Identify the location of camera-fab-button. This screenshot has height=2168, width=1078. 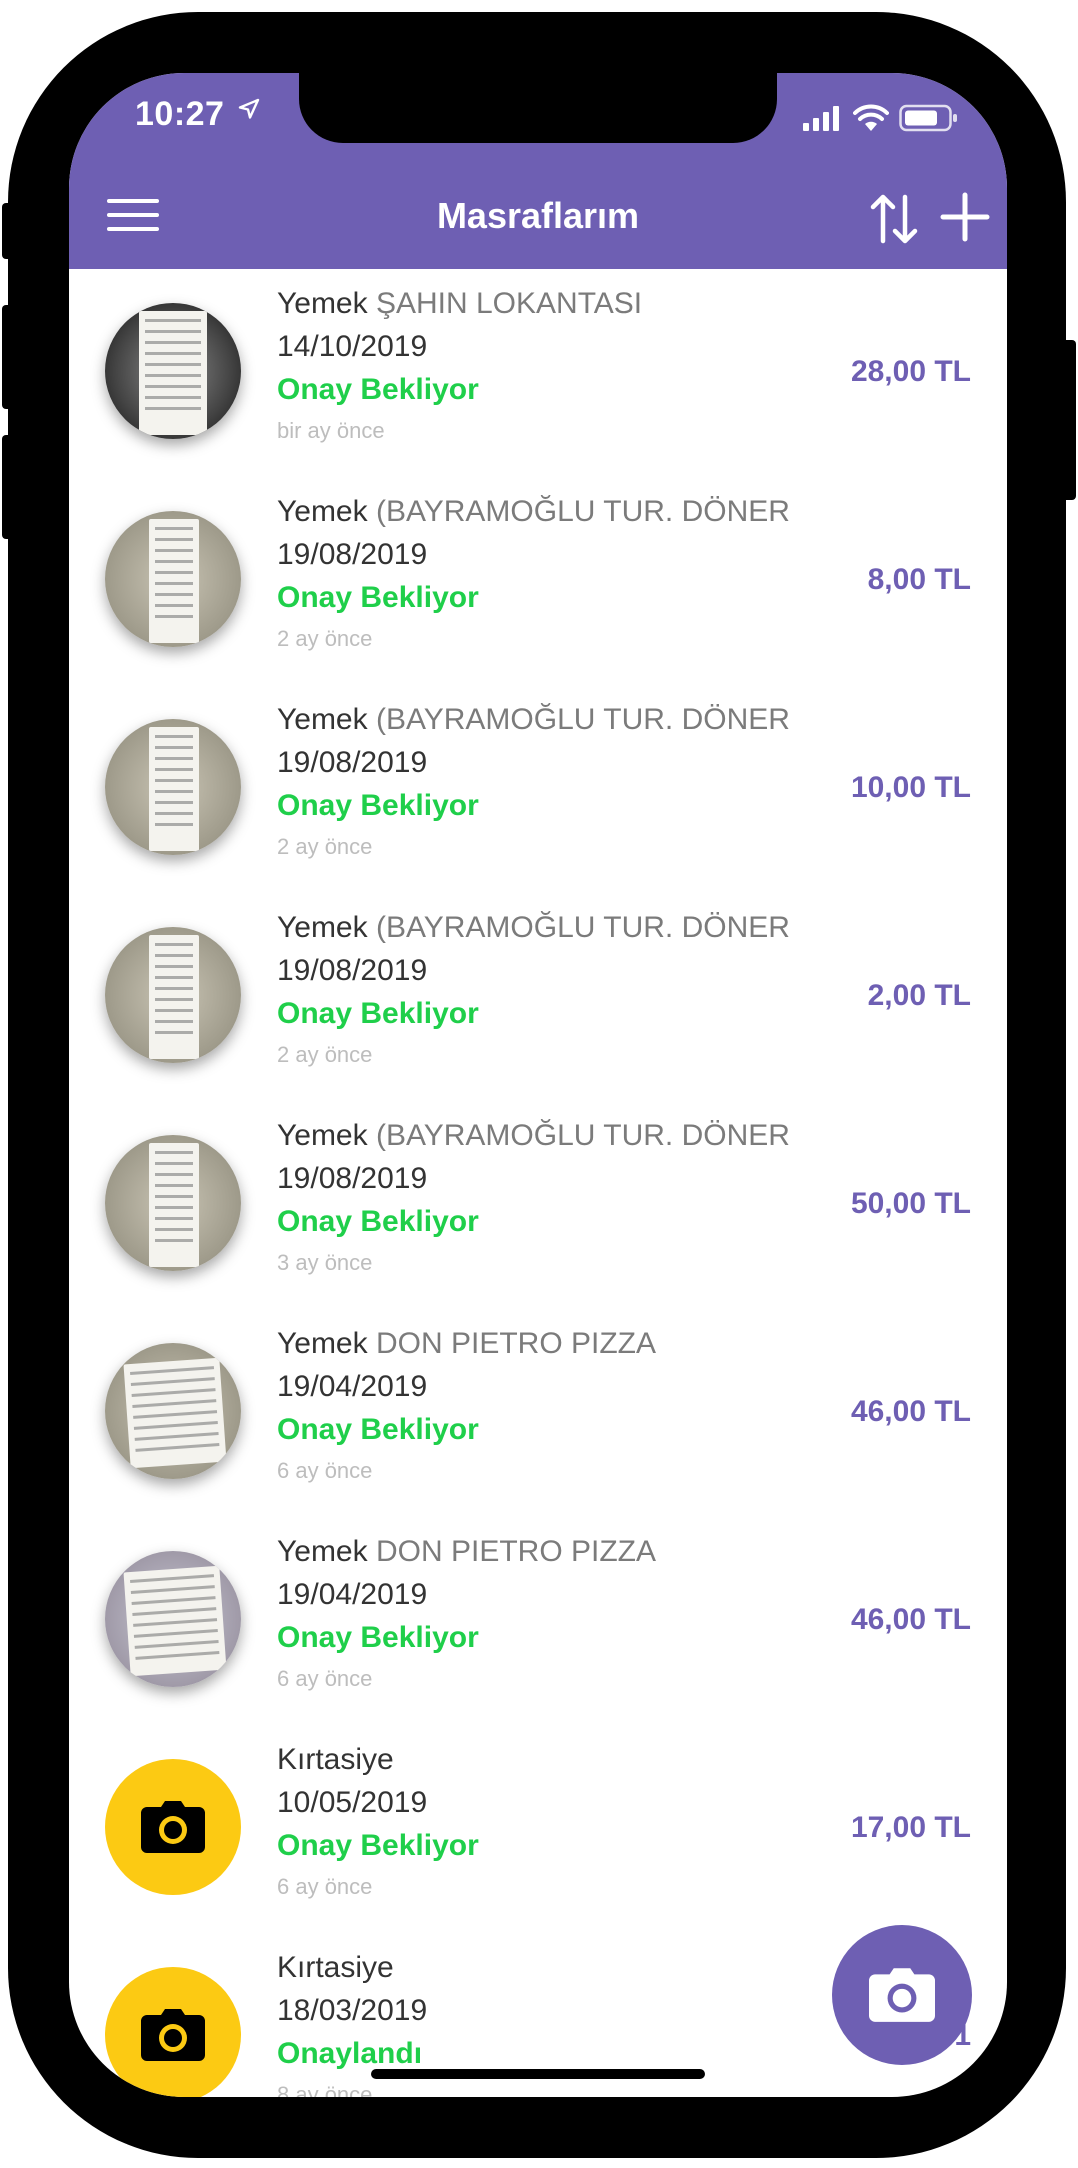
(902, 1995).